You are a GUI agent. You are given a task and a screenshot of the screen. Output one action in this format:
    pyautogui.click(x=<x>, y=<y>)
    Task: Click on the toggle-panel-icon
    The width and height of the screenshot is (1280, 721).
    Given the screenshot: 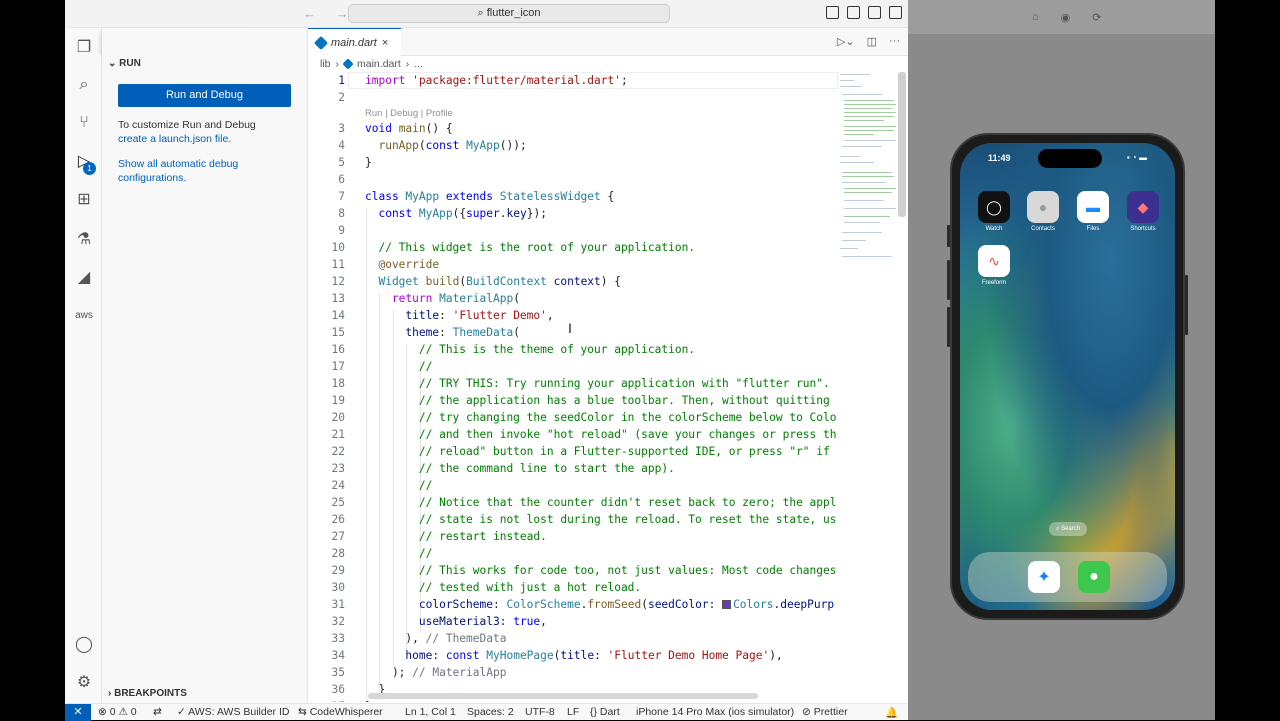 What is the action you would take?
    pyautogui.click(x=853, y=12)
    